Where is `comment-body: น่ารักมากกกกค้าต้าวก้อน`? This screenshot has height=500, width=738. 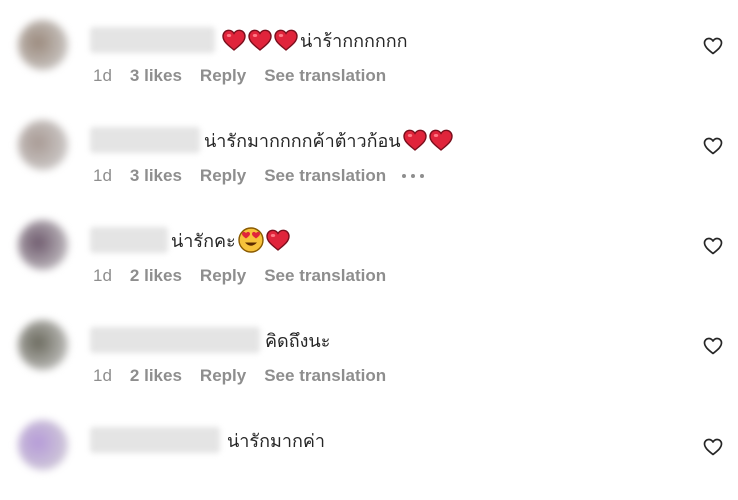
comment-body: น่ารักมากกกกค้าต้าวก้อน is located at coordinates (328, 140).